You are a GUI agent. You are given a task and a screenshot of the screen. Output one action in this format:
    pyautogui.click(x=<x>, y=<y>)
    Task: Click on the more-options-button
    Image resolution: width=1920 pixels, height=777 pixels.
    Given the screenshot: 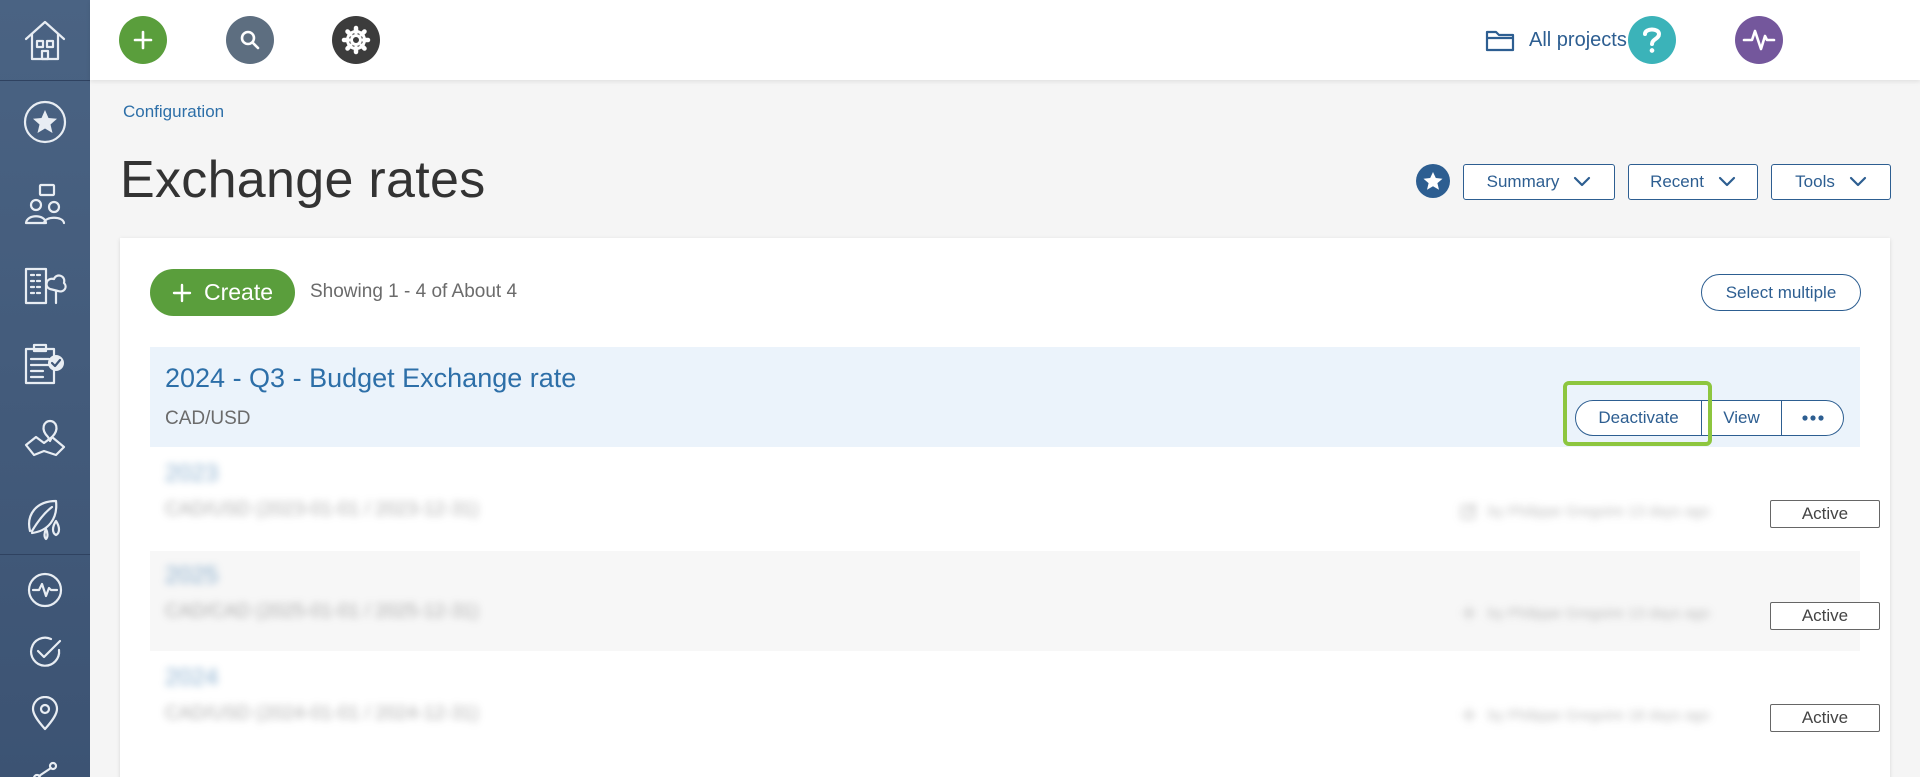 What is the action you would take?
    pyautogui.click(x=1813, y=418)
    